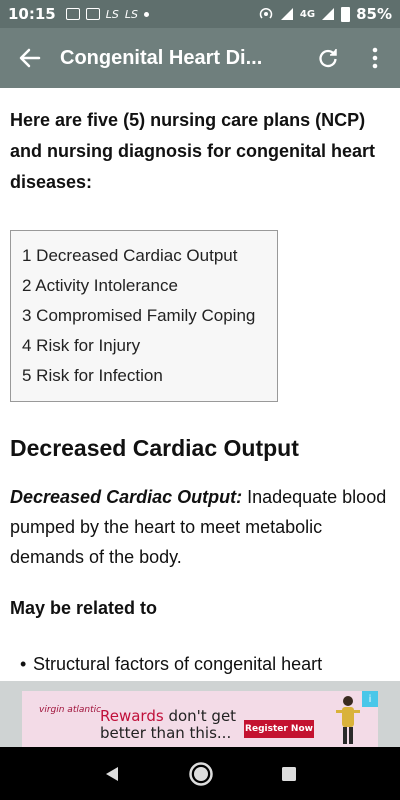 The height and width of the screenshot is (800, 400). I want to click on toc-item-1: 1 Decreased Cardiac Output, so click(144, 256).